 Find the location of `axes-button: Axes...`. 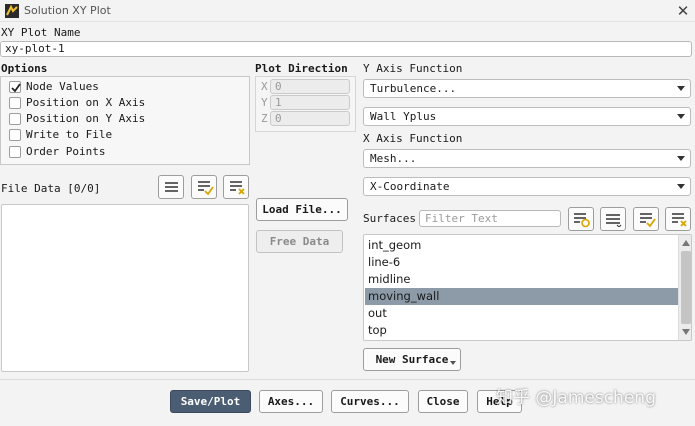

axes-button: Axes... is located at coordinates (291, 401).